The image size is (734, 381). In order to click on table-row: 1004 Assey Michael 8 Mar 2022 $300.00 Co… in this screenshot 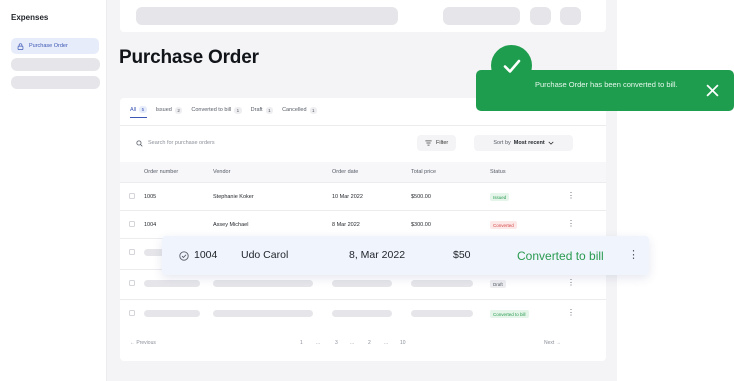, I will do `click(363, 224)`.